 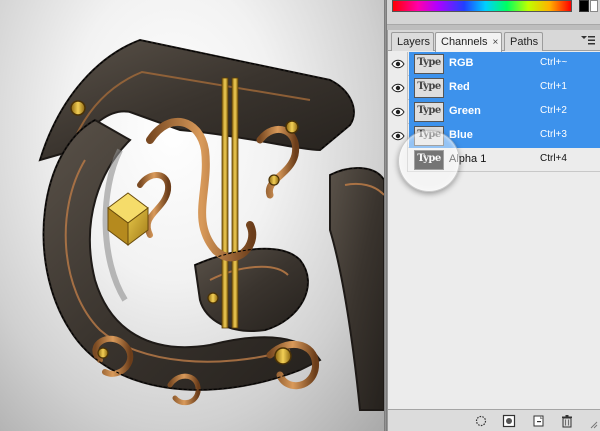 What do you see at coordinates (553, 134) in the screenshot?
I see `channel-shortcut: Ctrl+3` at bounding box center [553, 134].